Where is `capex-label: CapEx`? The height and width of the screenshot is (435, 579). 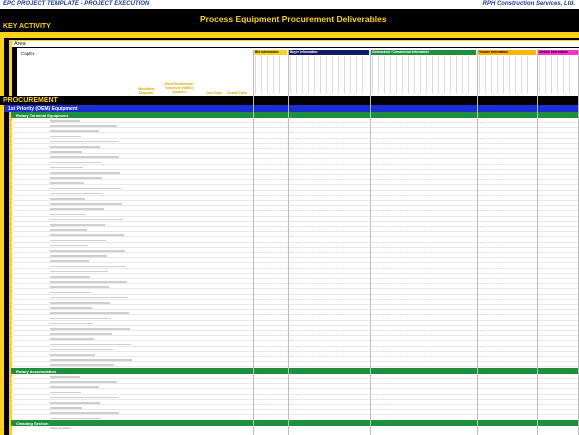
capex-label: CapEx is located at coordinates (28, 53).